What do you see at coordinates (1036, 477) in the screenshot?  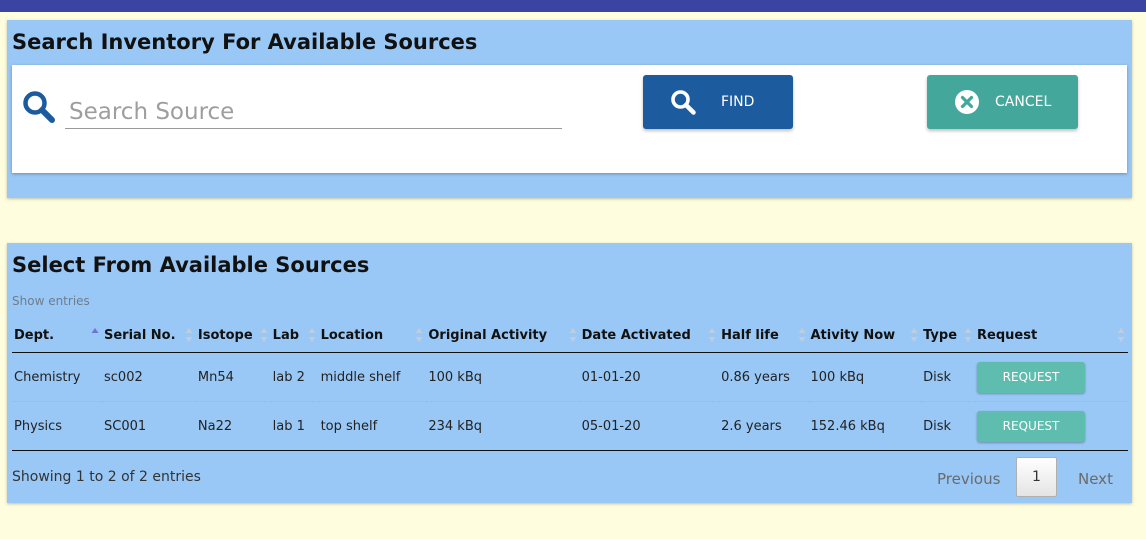 I see `pagination-page-1: 1` at bounding box center [1036, 477].